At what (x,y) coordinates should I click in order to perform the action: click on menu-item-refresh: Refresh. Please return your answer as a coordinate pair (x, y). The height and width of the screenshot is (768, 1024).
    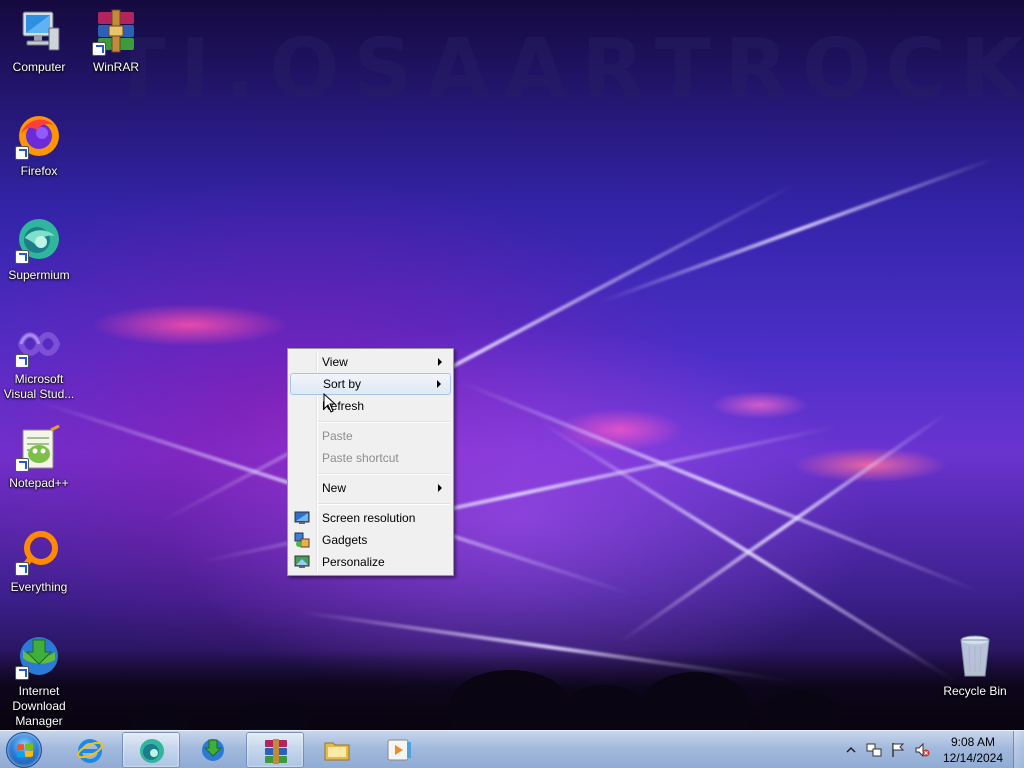
    Looking at the image, I should click on (370, 406).